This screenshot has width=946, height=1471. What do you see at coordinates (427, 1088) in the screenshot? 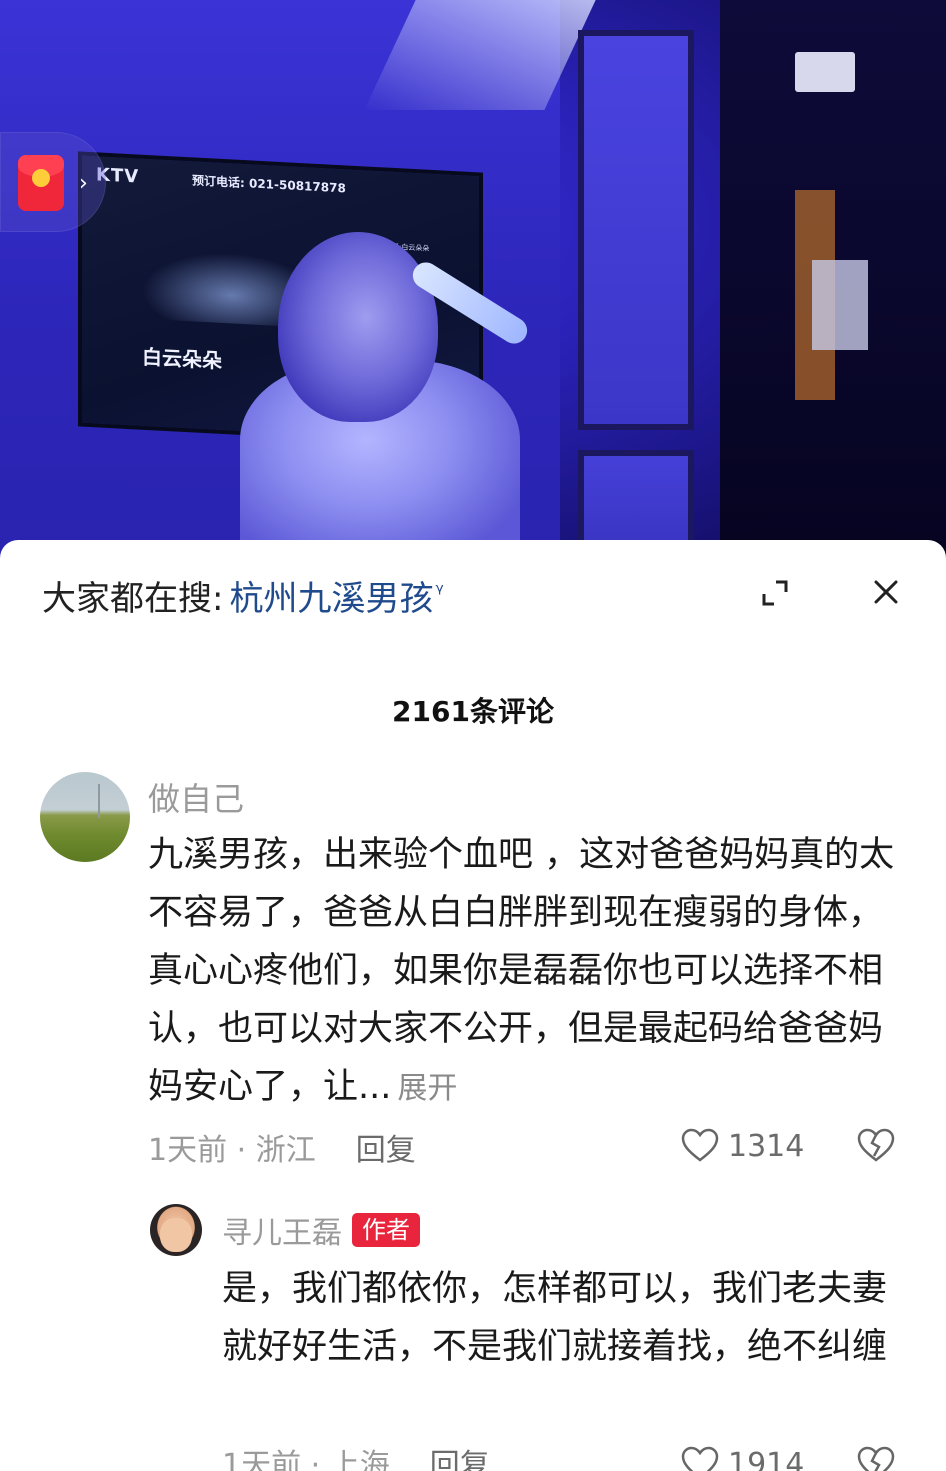
I see `expand-link: 展开` at bounding box center [427, 1088].